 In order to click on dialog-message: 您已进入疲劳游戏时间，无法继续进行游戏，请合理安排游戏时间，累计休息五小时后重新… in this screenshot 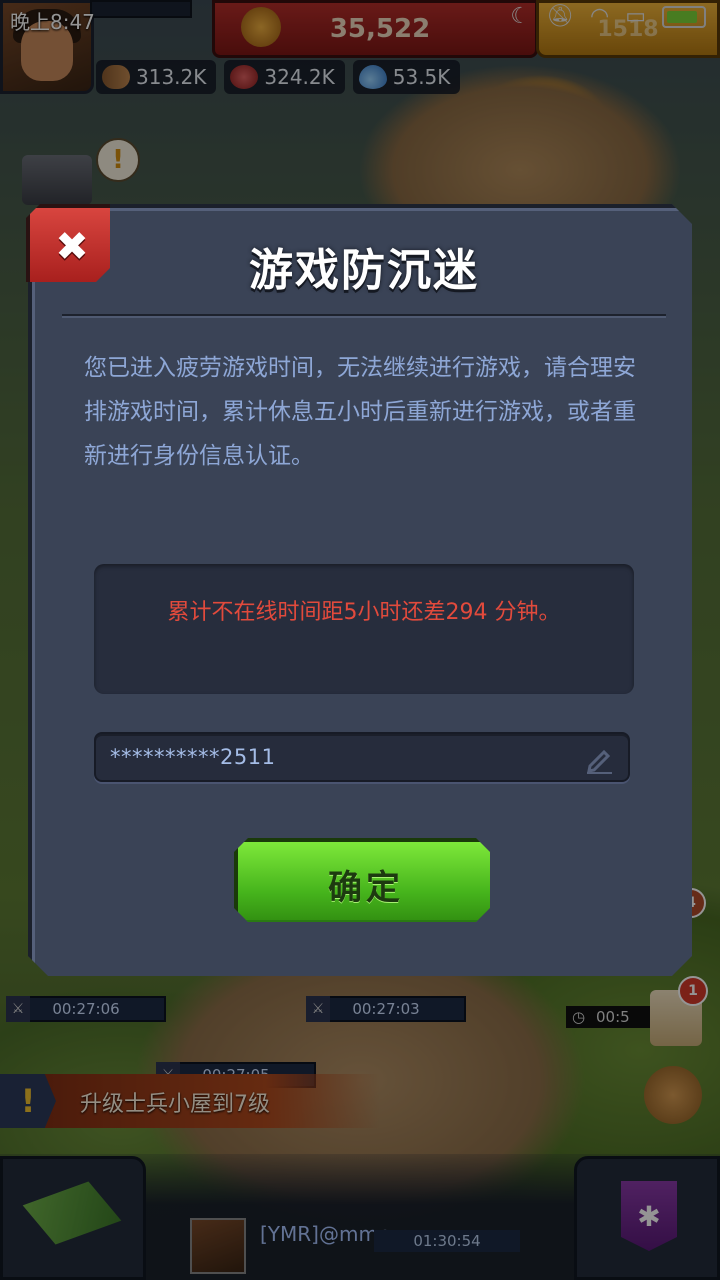, I will do `click(360, 412)`.